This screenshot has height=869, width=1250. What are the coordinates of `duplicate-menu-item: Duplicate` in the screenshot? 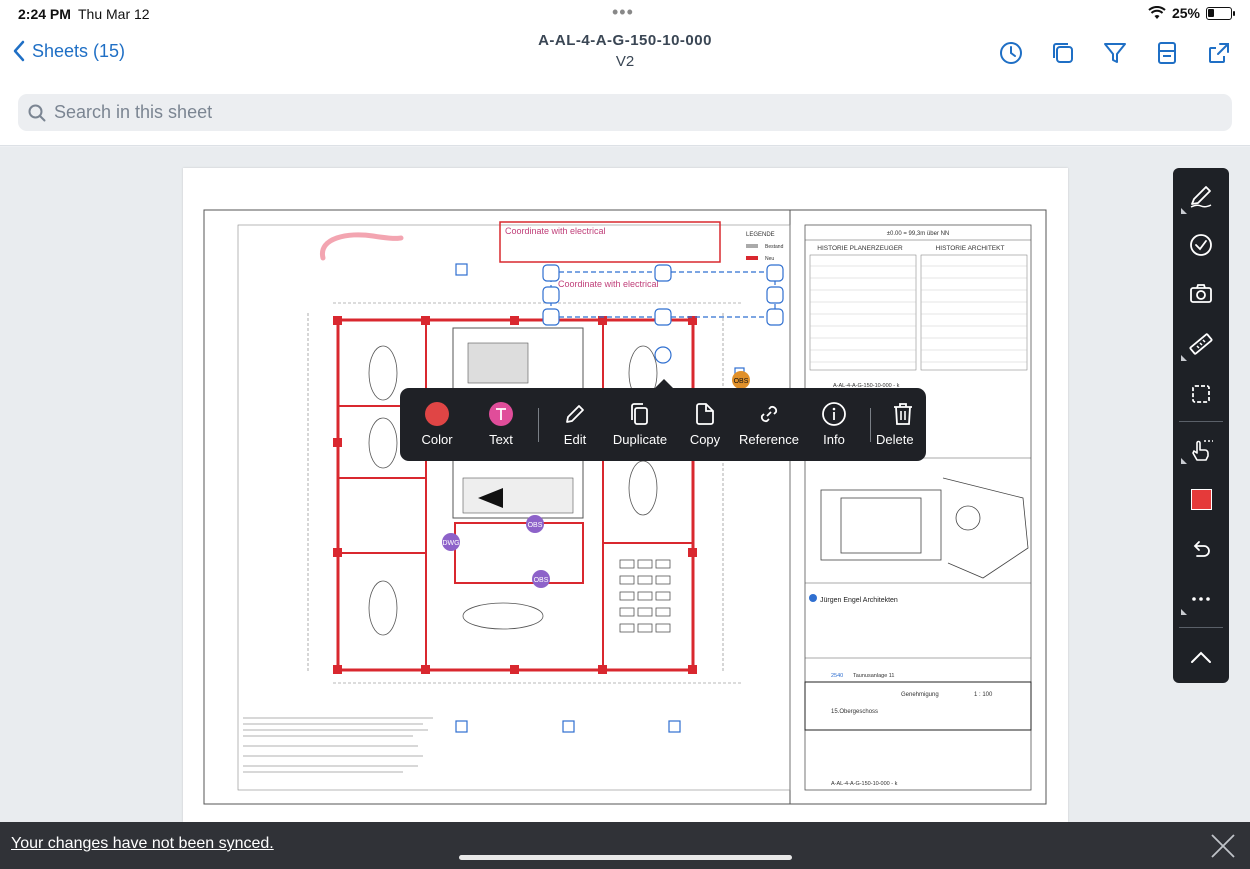 It's located at (640, 423).